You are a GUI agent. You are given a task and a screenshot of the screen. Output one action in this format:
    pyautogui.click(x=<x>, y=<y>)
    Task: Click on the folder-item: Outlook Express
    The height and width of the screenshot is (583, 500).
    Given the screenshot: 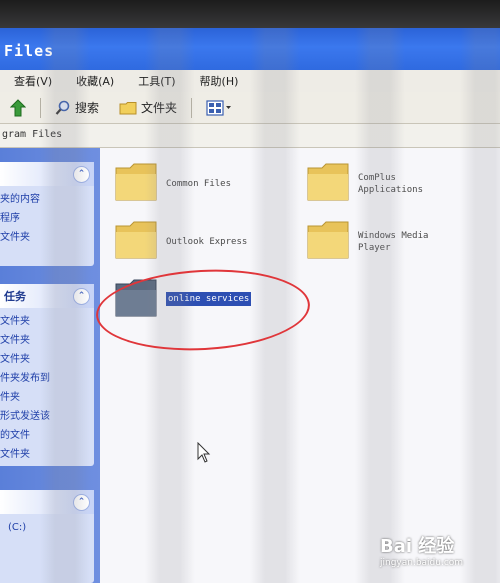 What is the action you would take?
    pyautogui.click(x=190, y=240)
    